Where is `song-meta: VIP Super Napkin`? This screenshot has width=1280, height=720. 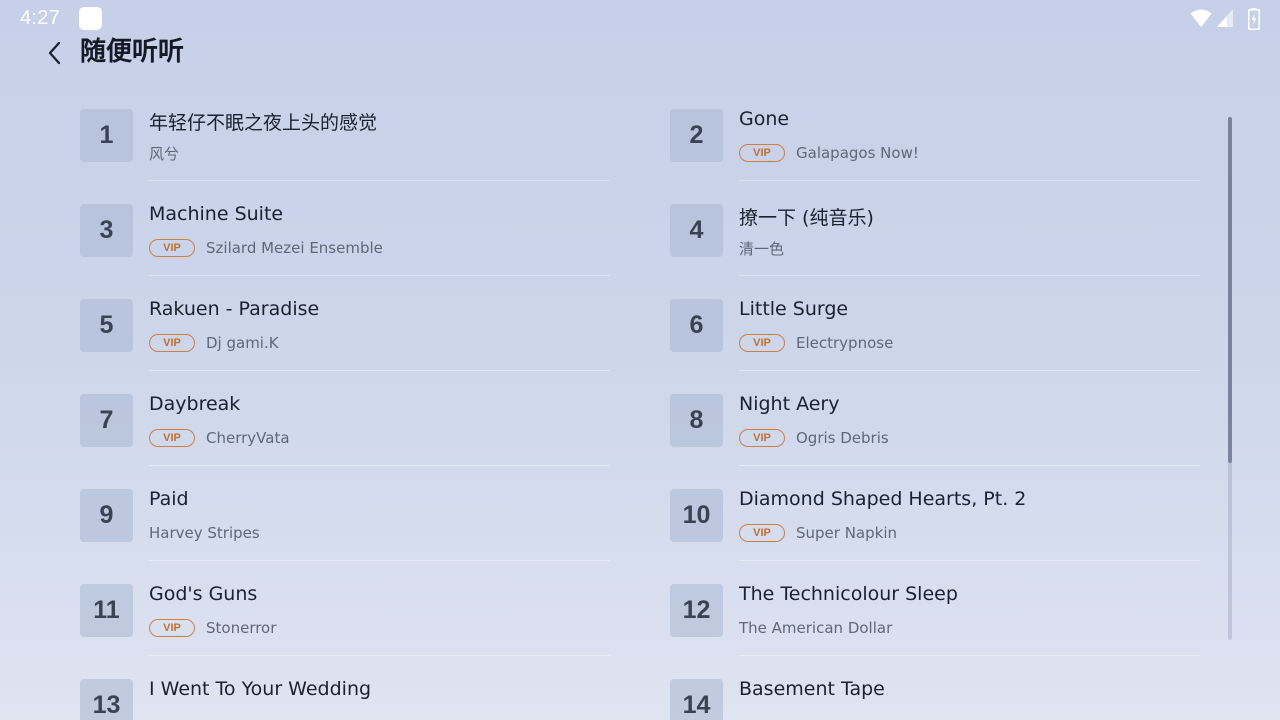 song-meta: VIP Super Napkin is located at coordinates (818, 533).